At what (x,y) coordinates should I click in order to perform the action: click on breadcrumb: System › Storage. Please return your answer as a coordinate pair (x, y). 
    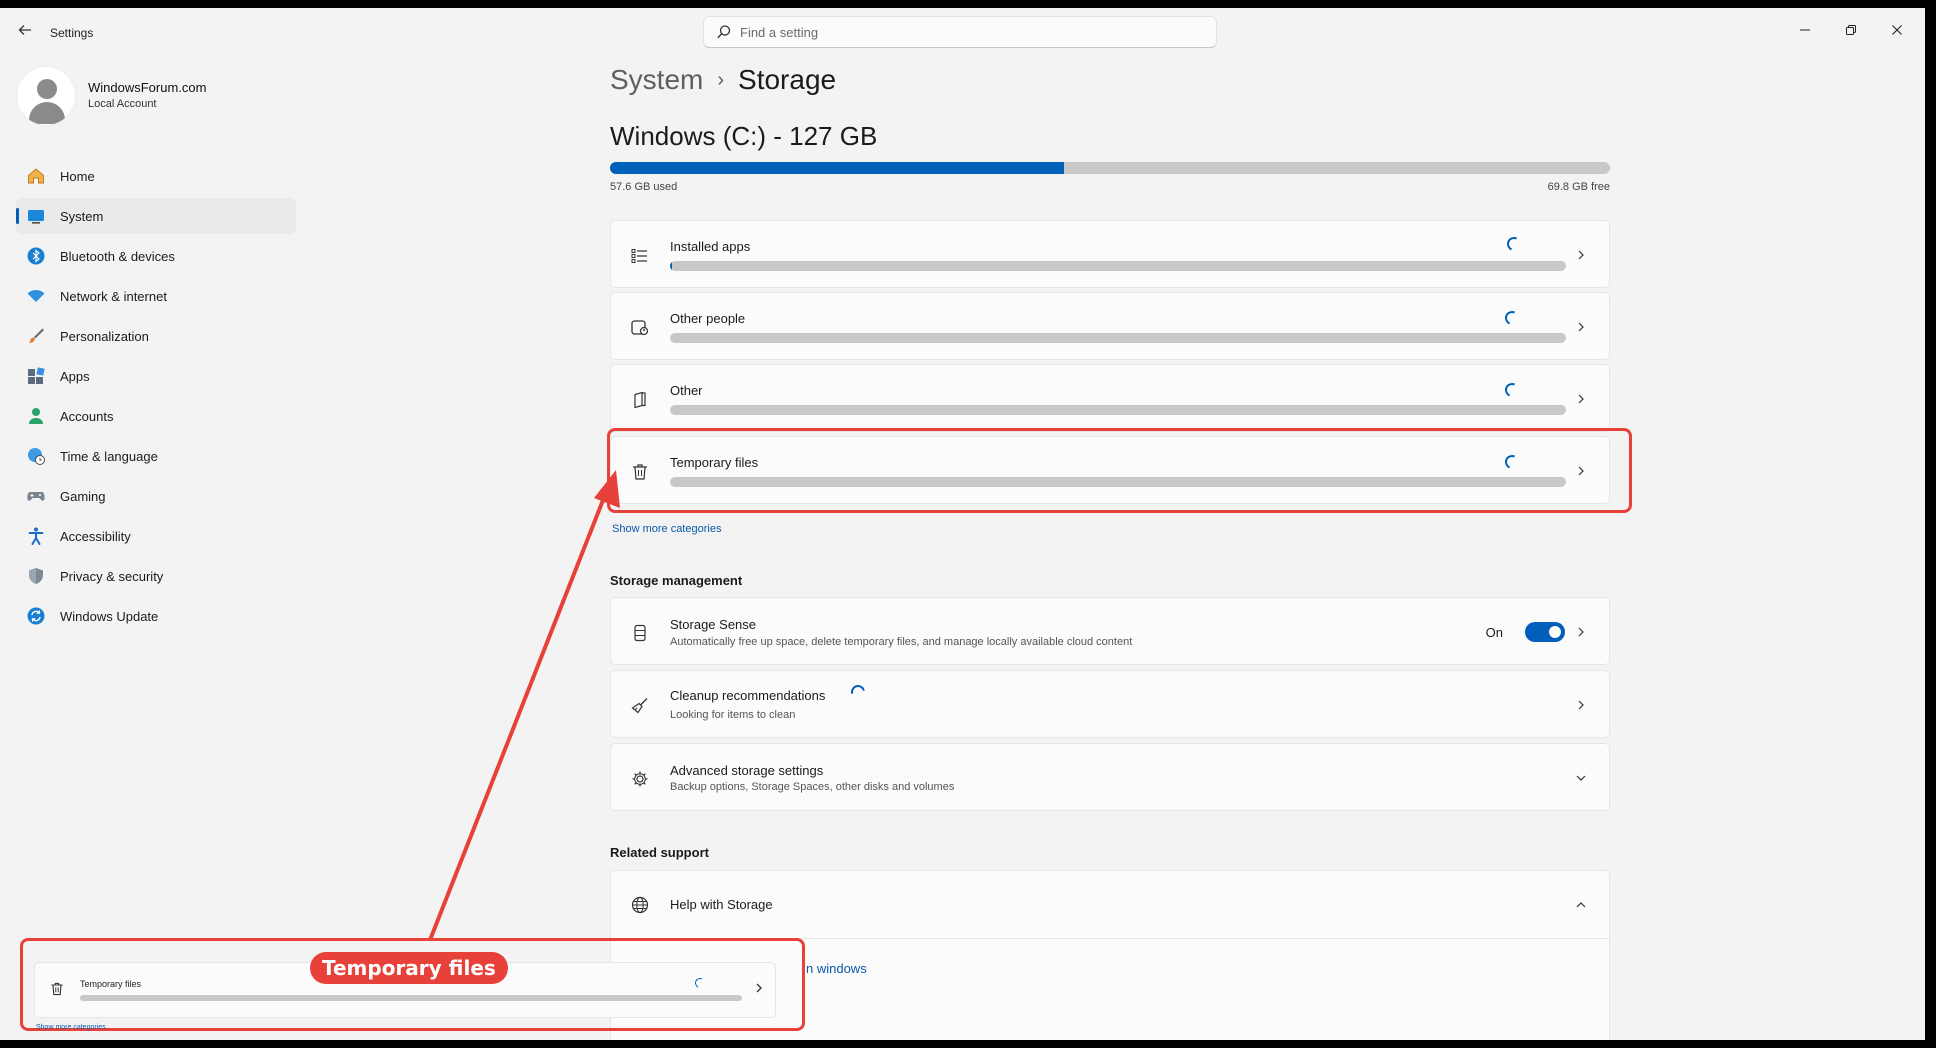
    Looking at the image, I should click on (723, 80).